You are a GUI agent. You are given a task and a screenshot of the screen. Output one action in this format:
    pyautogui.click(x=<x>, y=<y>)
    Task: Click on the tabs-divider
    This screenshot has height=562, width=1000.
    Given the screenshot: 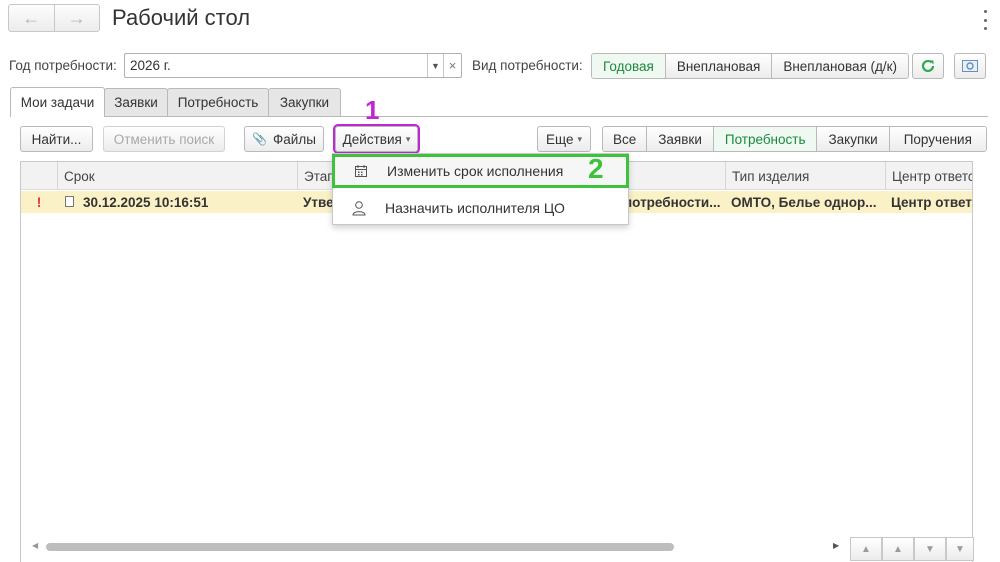 What is the action you would take?
    pyautogui.click(x=499, y=116)
    